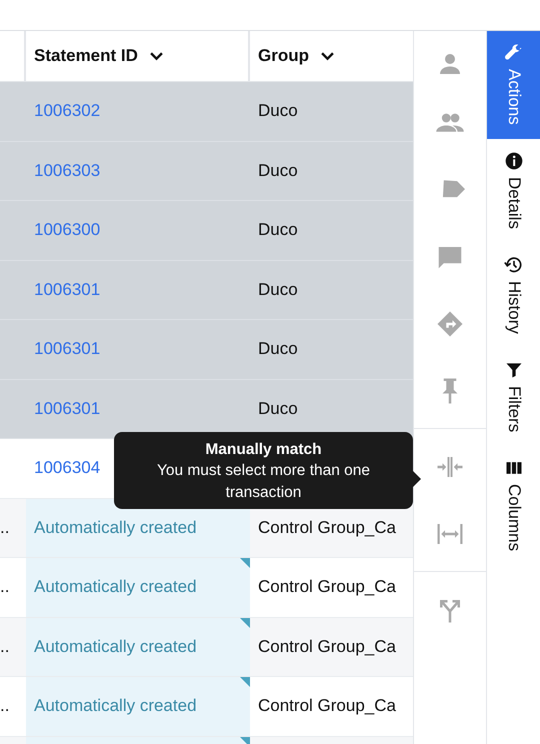  Describe the element at coordinates (206, 112) in the screenshot. I see `table-row: 1006302 Duco` at that location.